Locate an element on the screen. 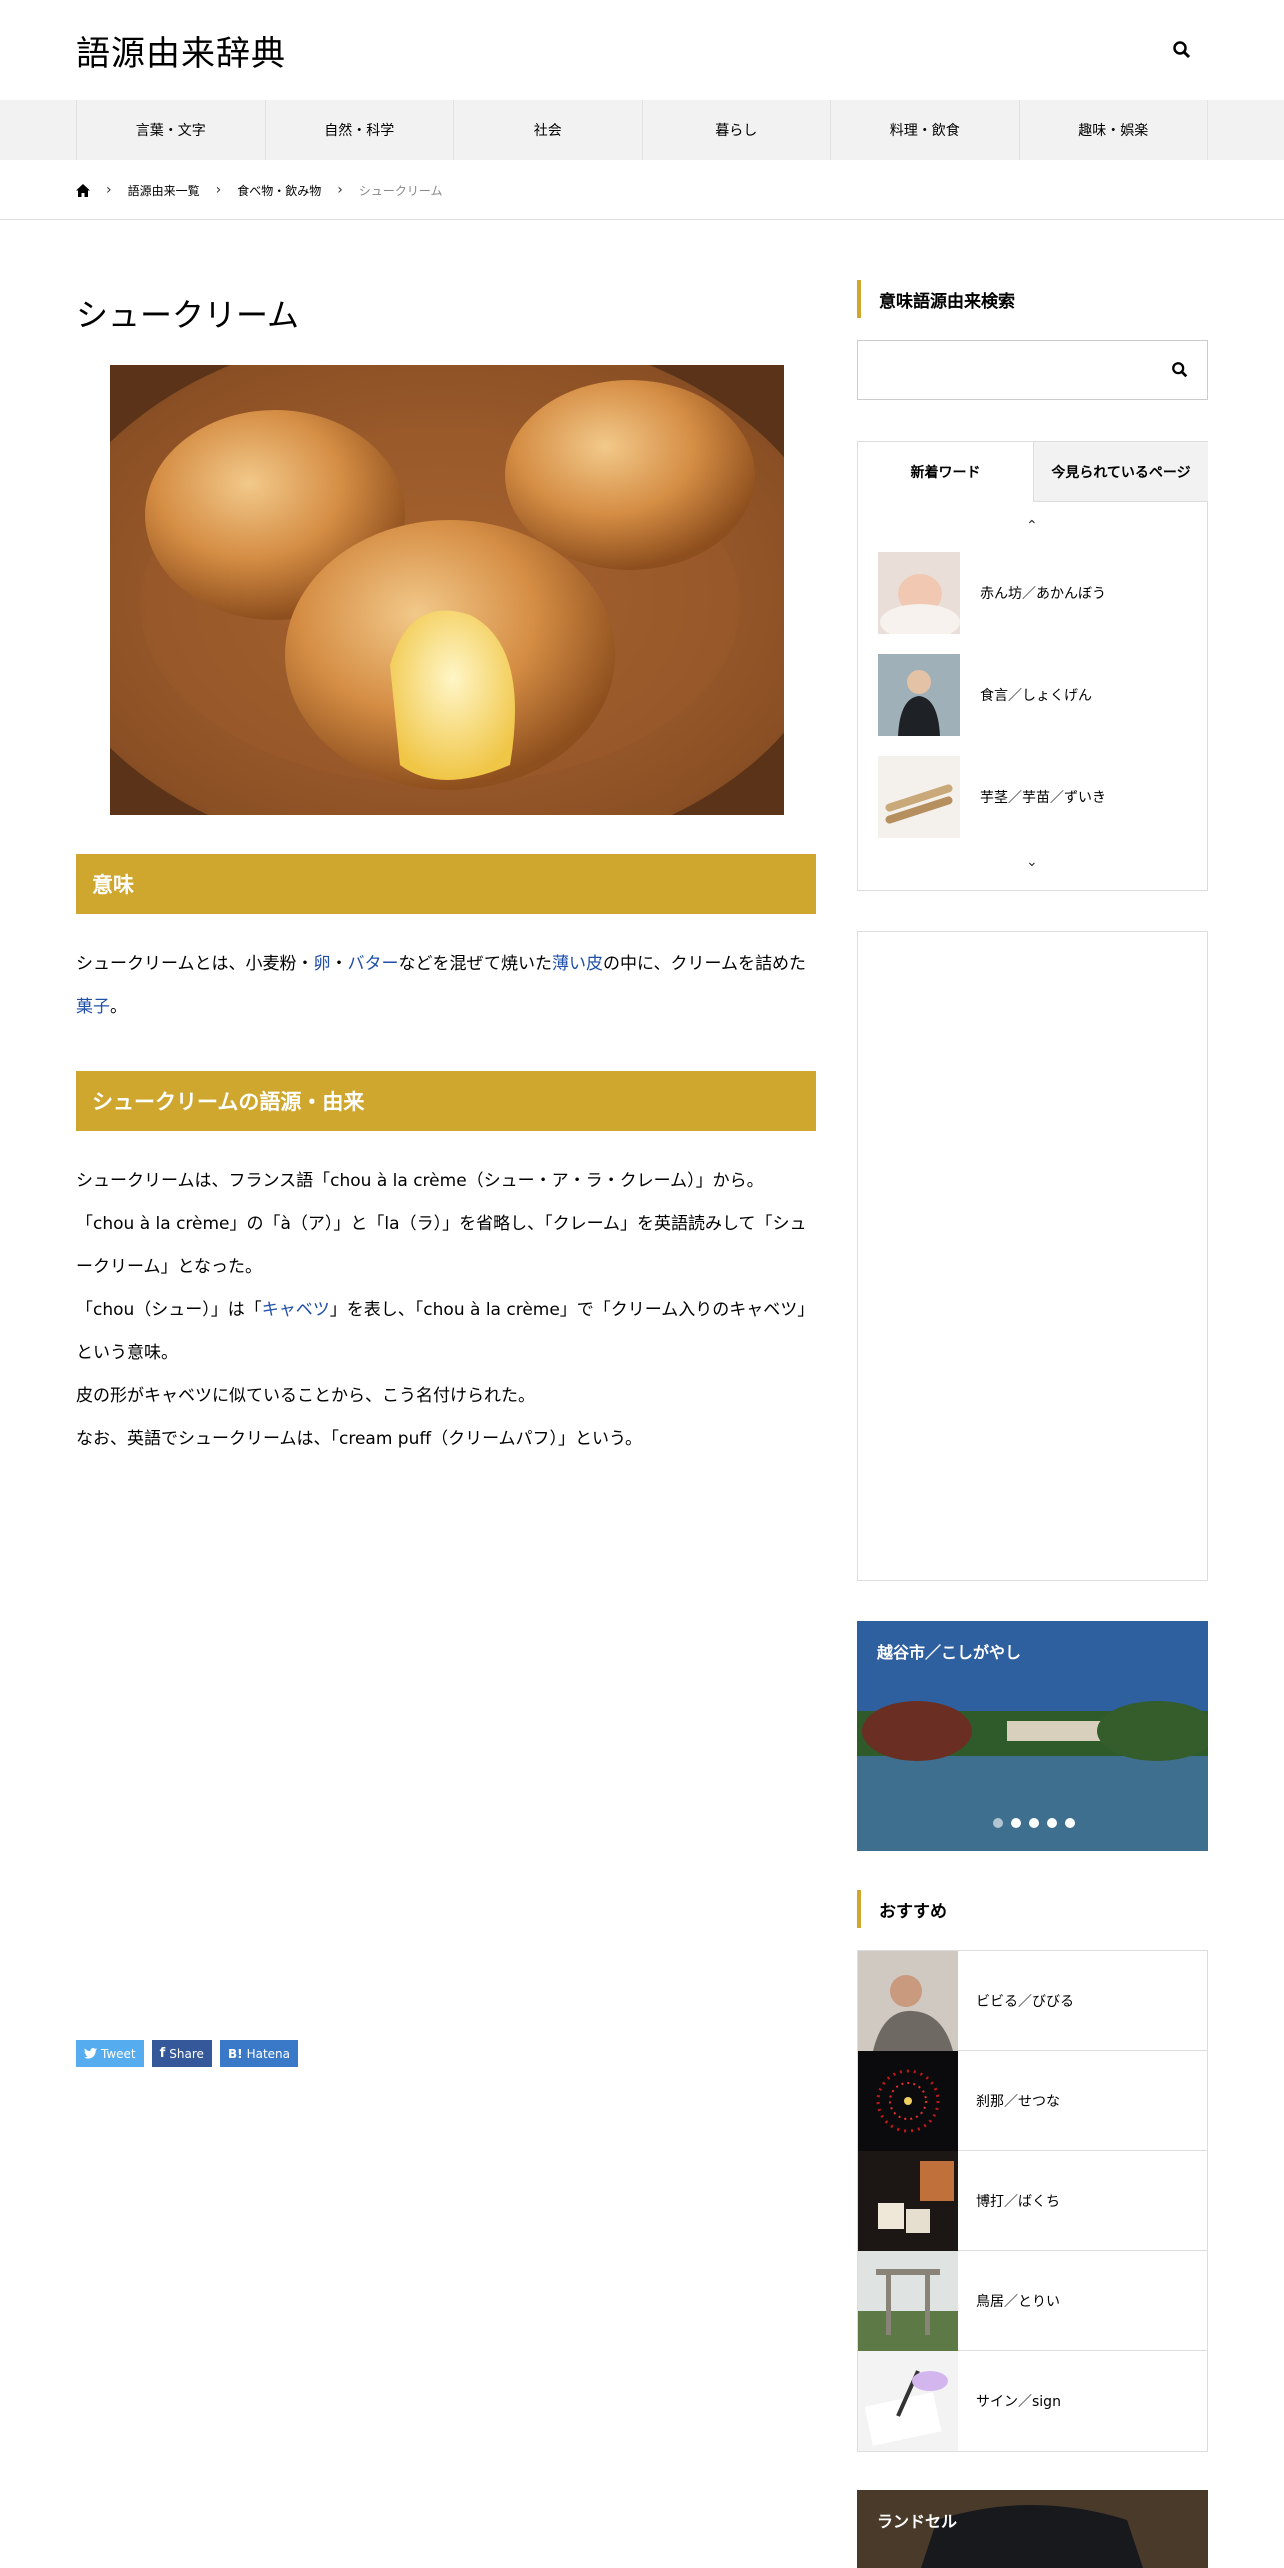  list-item-label: ビビる／びびる is located at coordinates (1025, 2001).